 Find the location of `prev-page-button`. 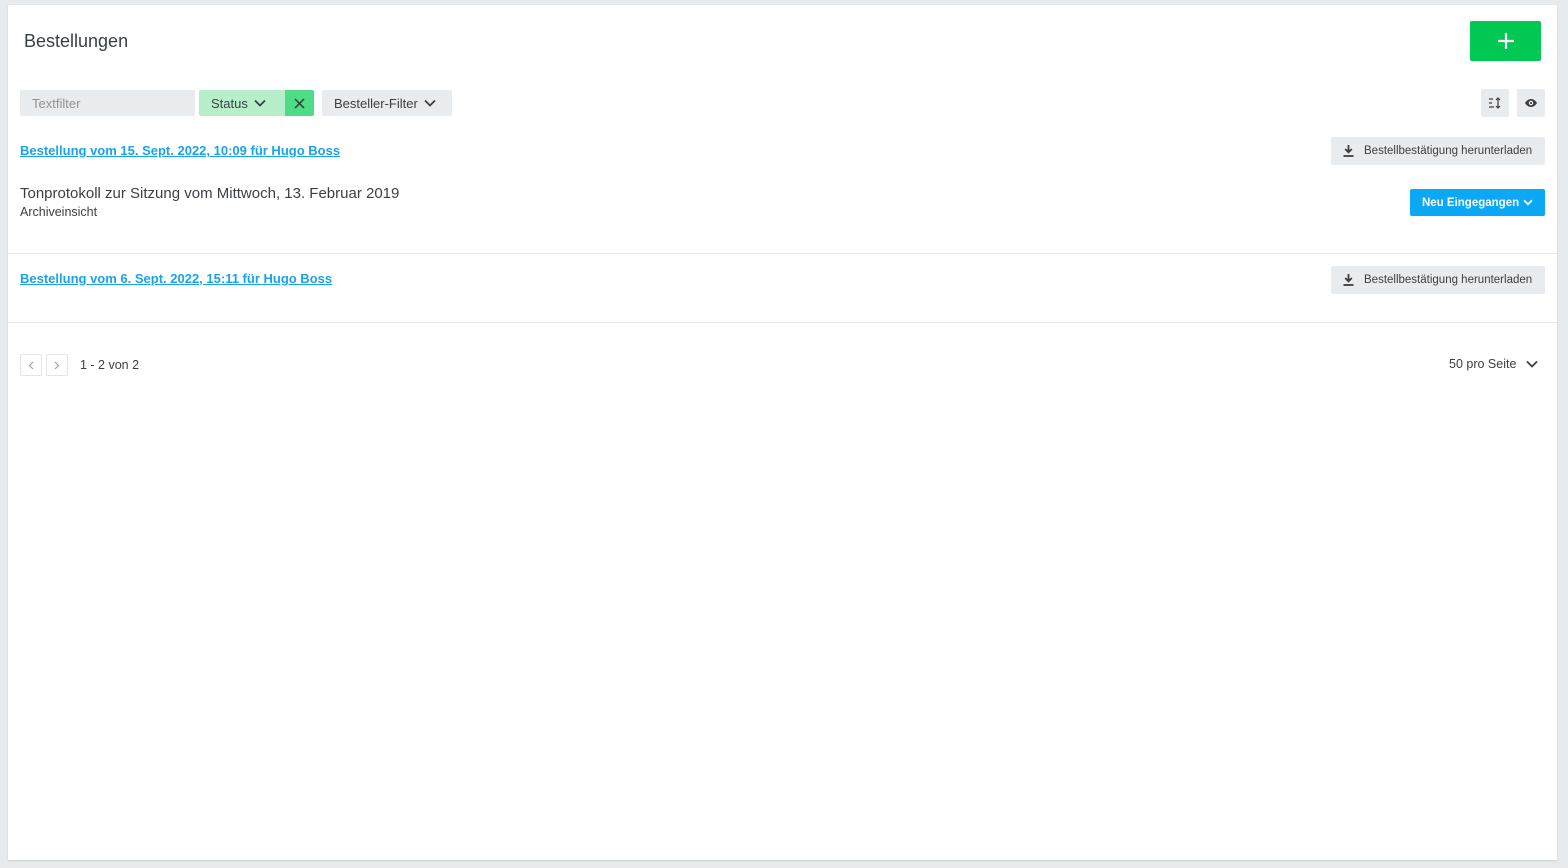

prev-page-button is located at coordinates (31, 365).